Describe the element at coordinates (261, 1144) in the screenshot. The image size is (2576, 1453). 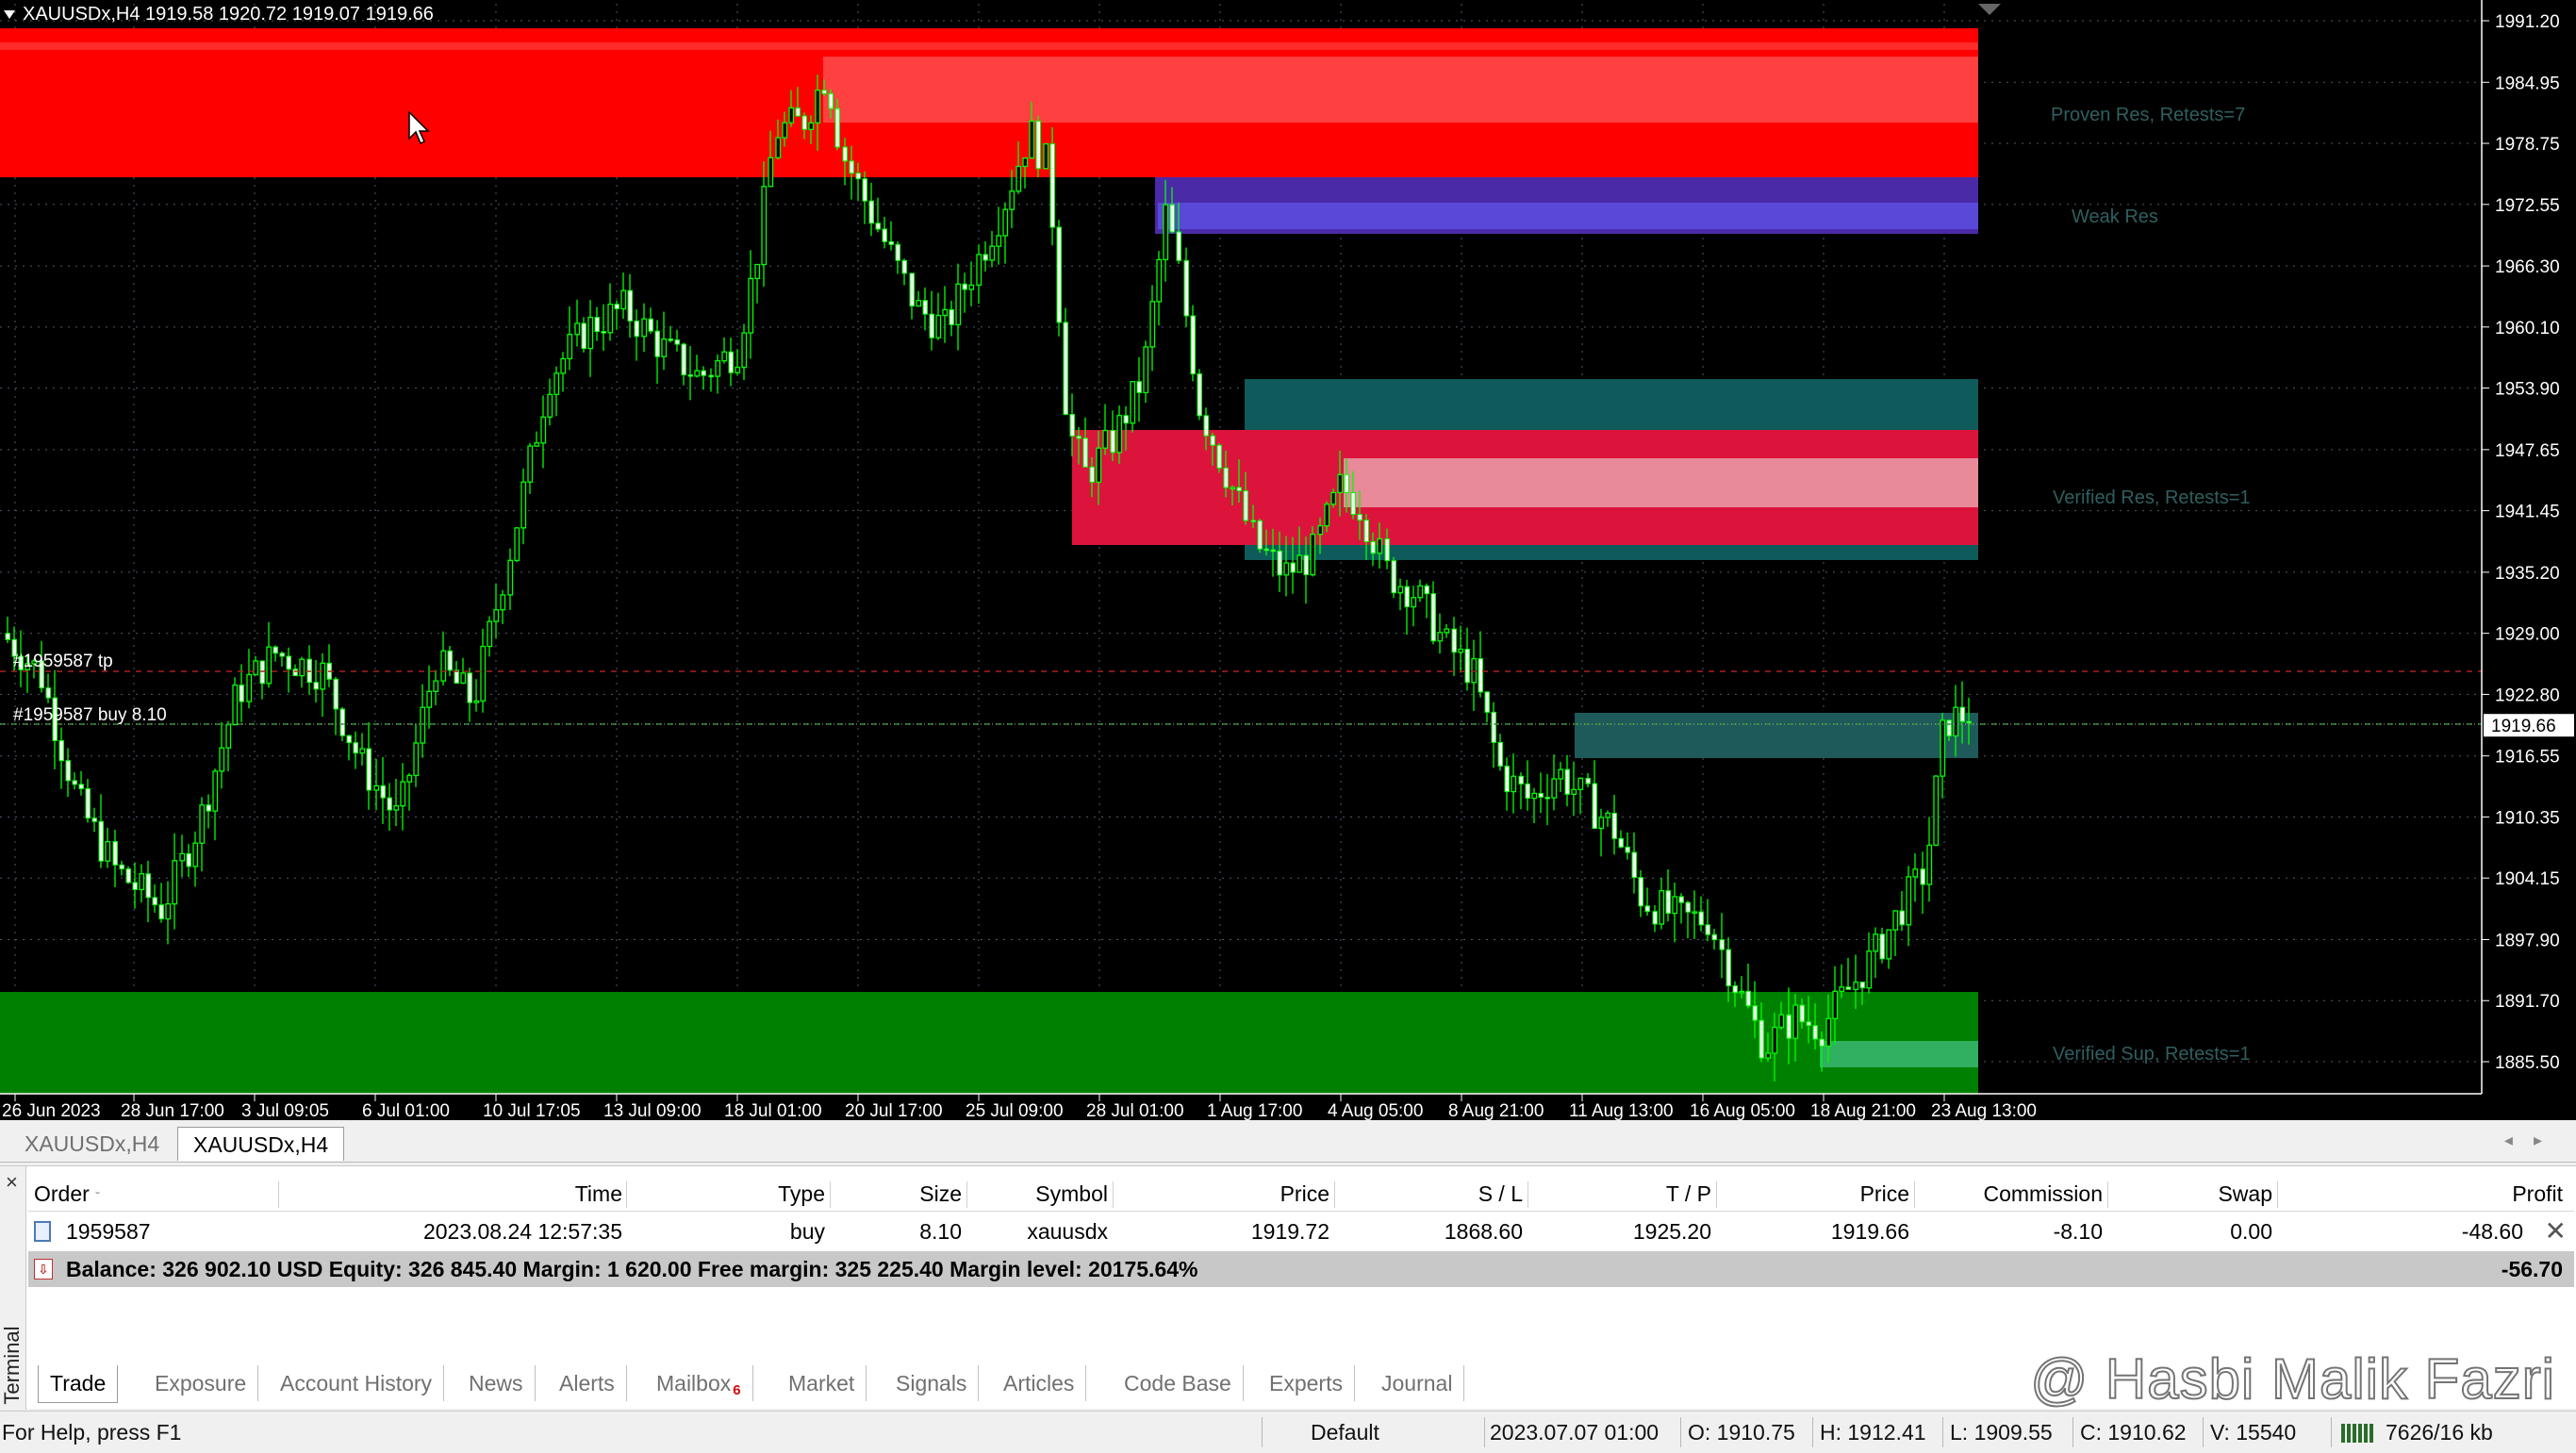
I see `chart-tab-2: XAUUSDx,H4` at that location.